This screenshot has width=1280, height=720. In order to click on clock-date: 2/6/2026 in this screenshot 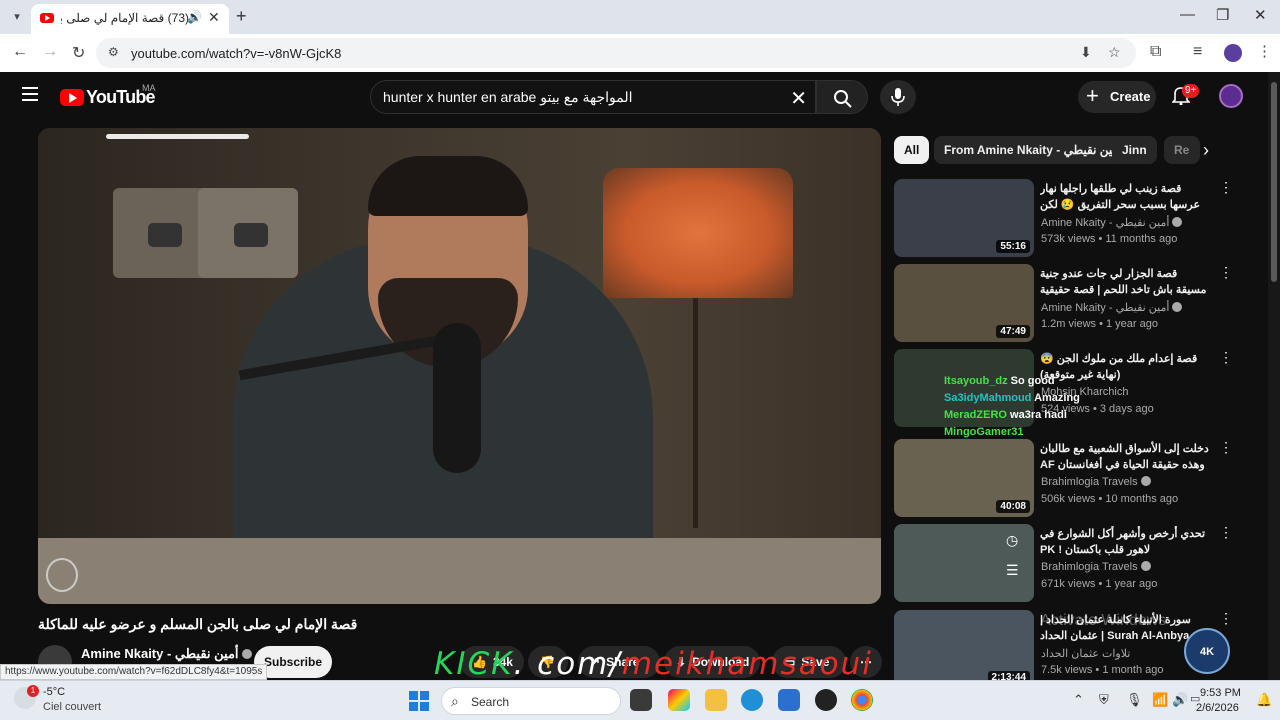, I will do `click(1217, 708)`.